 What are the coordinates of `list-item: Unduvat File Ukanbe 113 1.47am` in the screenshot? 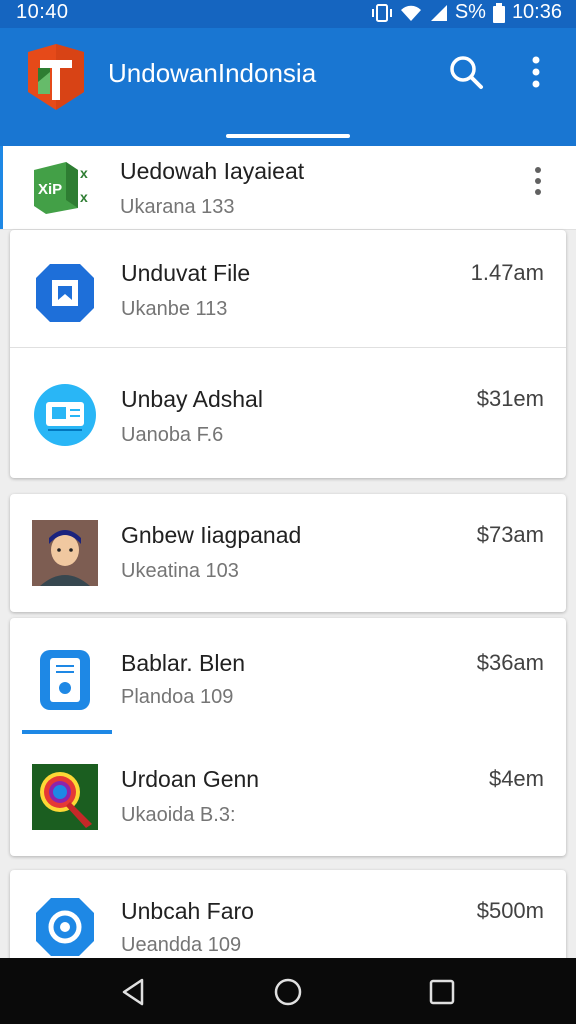 It's located at (288, 289).